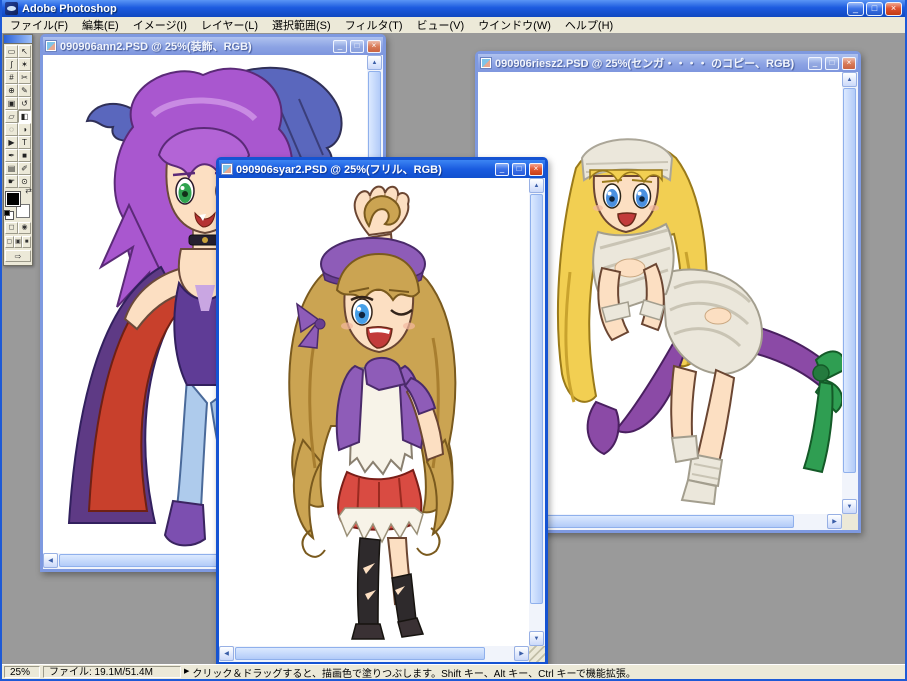  What do you see at coordinates (11, 103) in the screenshot?
I see `tool-clone-stamp: ▣` at bounding box center [11, 103].